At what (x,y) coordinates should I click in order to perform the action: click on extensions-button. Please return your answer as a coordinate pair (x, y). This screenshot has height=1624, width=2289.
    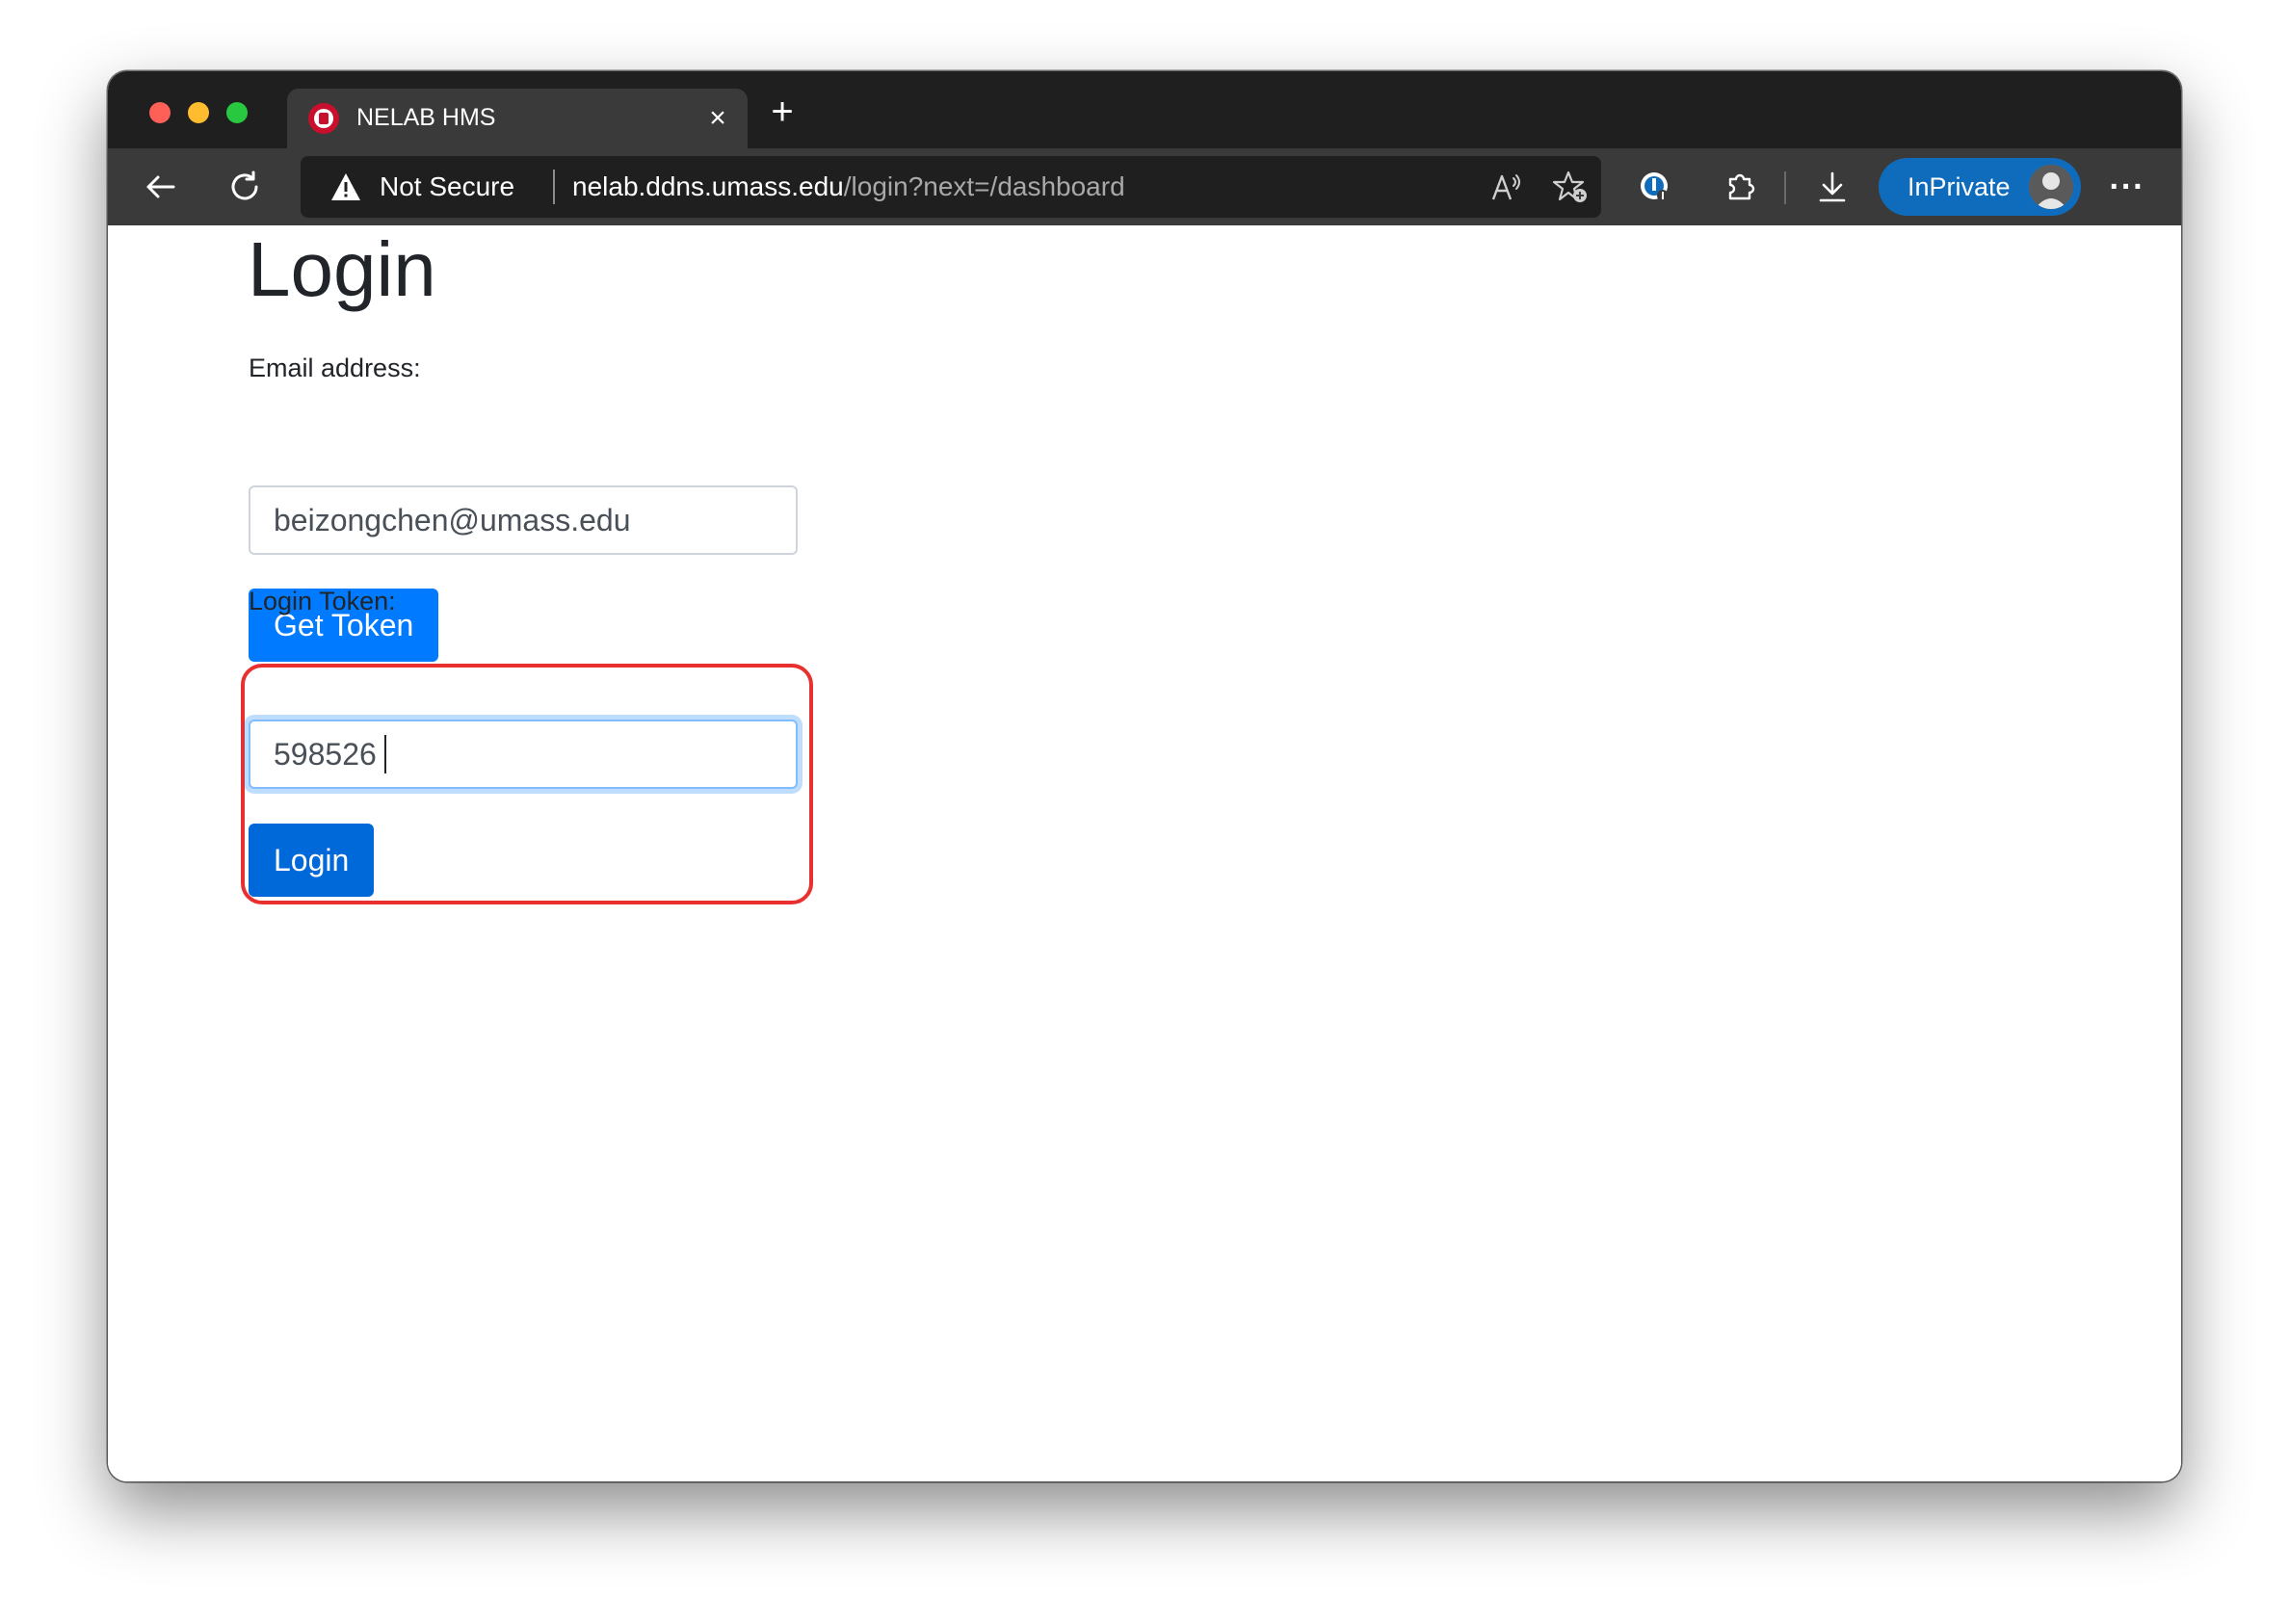
    Looking at the image, I should click on (1740, 187).